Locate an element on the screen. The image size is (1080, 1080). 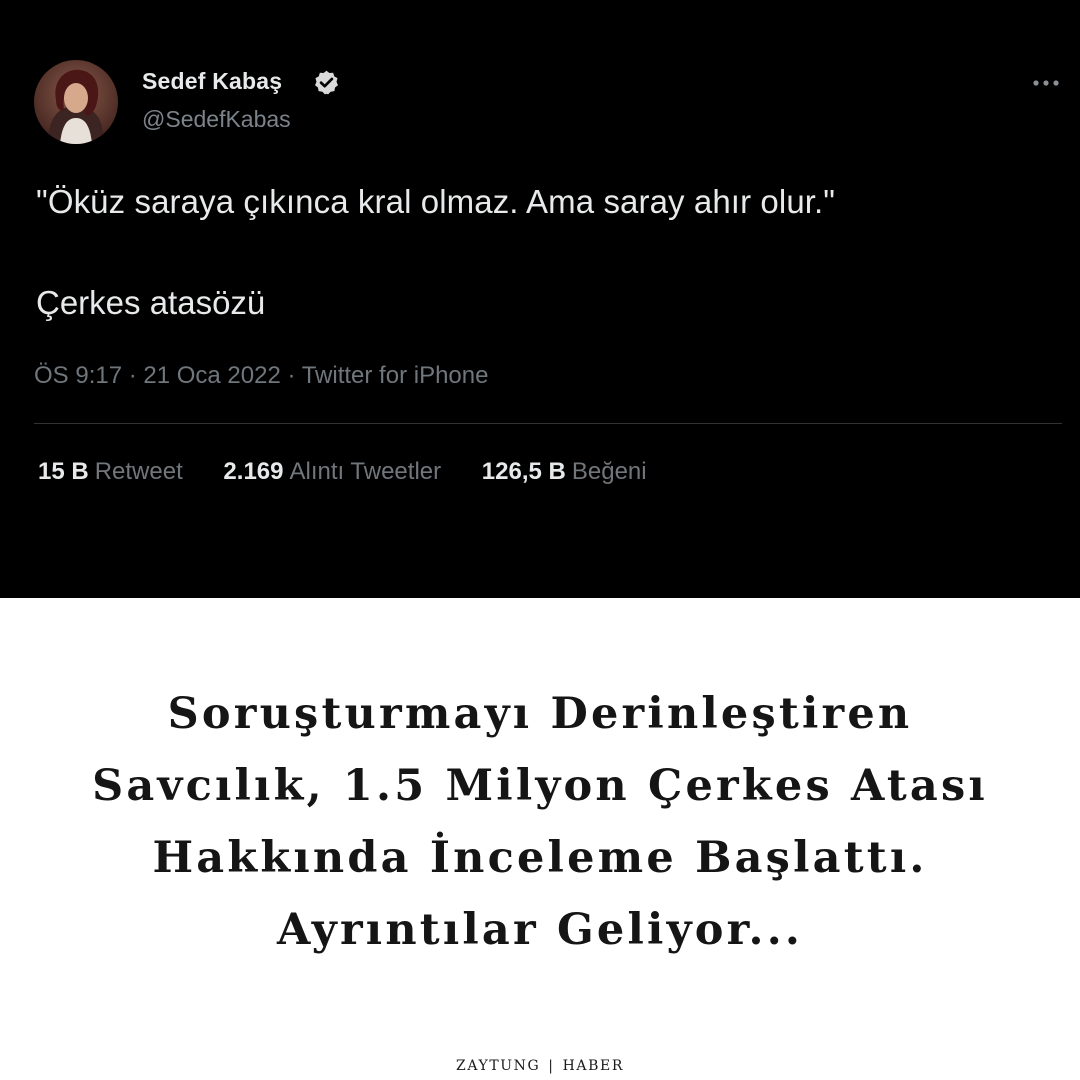
stat-value: 126,5 B is located at coordinates (523, 471).